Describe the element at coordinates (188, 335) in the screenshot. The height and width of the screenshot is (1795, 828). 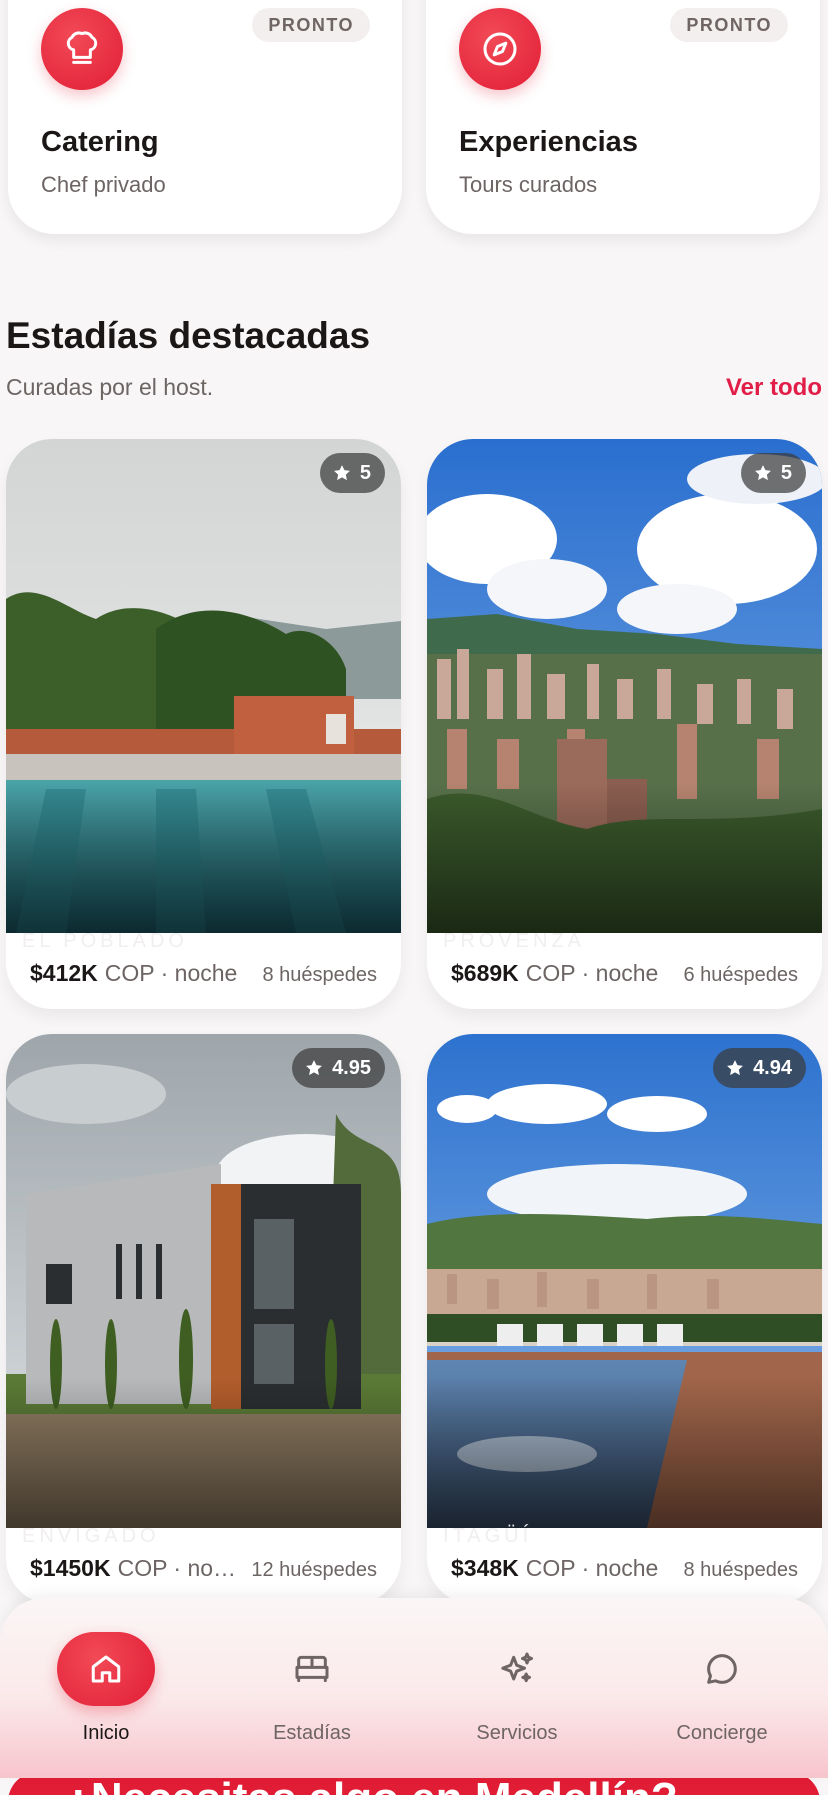
I see `section-title: Estadías destacadas` at that location.